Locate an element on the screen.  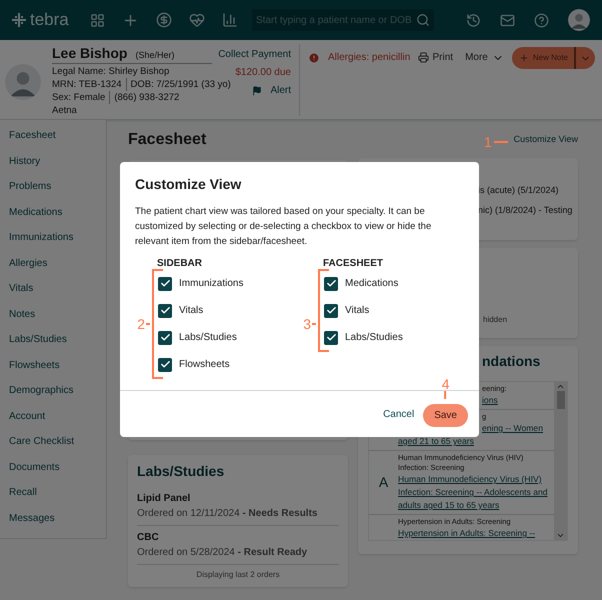
sidebar-item: Flowsheets is located at coordinates (53, 365).